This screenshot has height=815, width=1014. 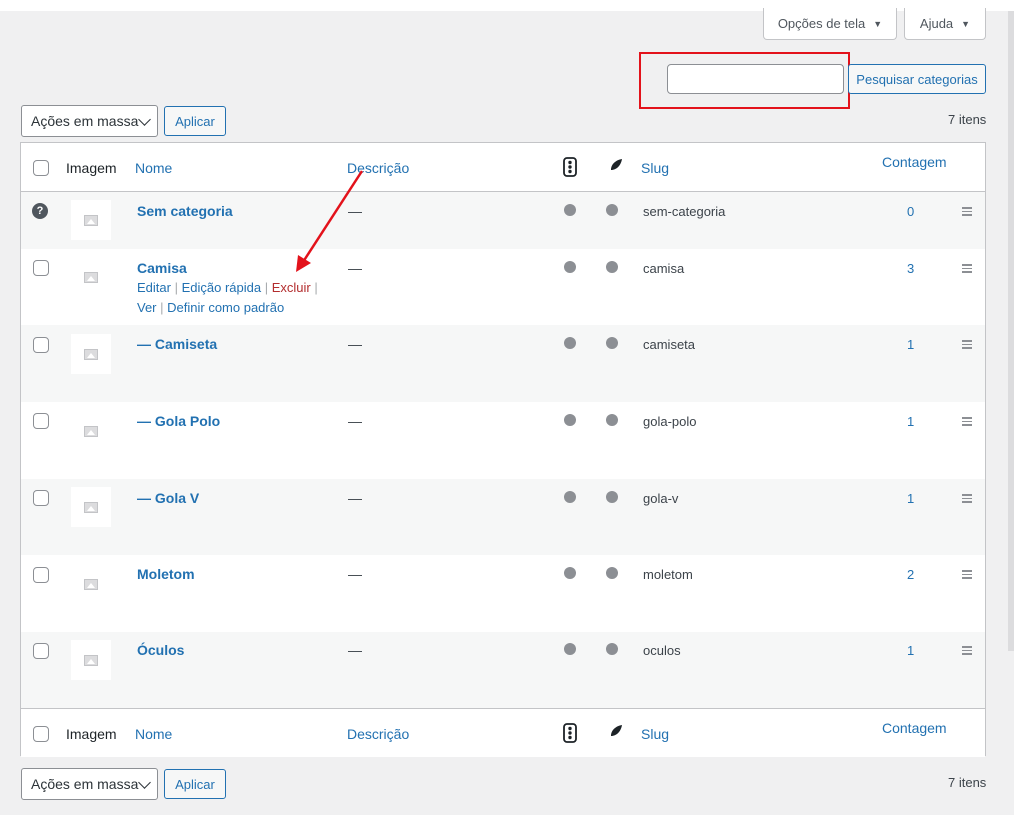 I want to click on bulk-actions-select-bottom: Ações em massa, so click(x=89, y=784).